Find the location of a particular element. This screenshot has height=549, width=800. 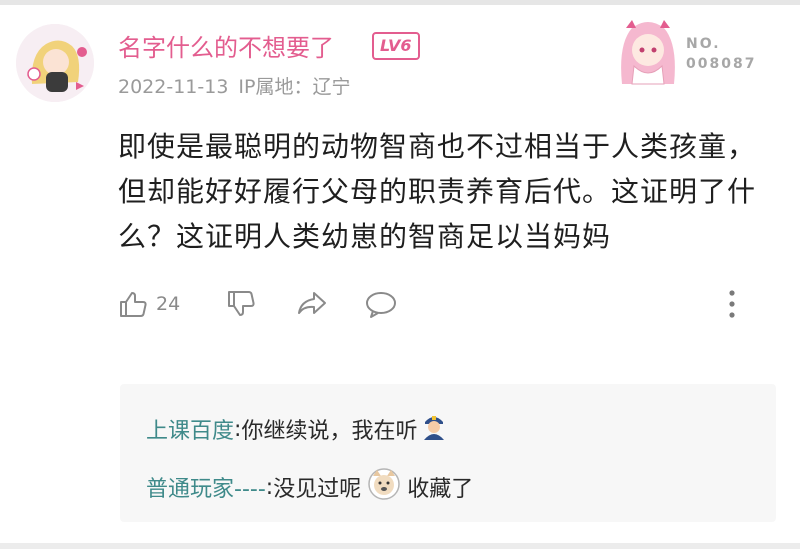

reply-text: 没见过呢 is located at coordinates (317, 489).